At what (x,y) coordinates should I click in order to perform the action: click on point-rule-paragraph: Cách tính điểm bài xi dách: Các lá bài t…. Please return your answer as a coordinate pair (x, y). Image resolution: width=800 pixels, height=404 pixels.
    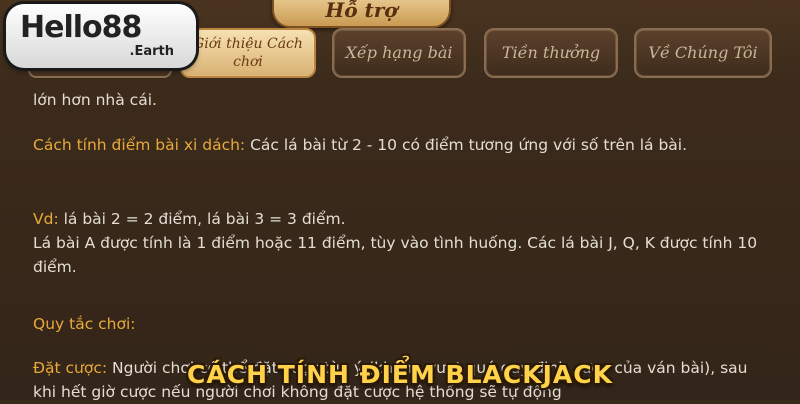
    Looking at the image, I should click on (403, 145).